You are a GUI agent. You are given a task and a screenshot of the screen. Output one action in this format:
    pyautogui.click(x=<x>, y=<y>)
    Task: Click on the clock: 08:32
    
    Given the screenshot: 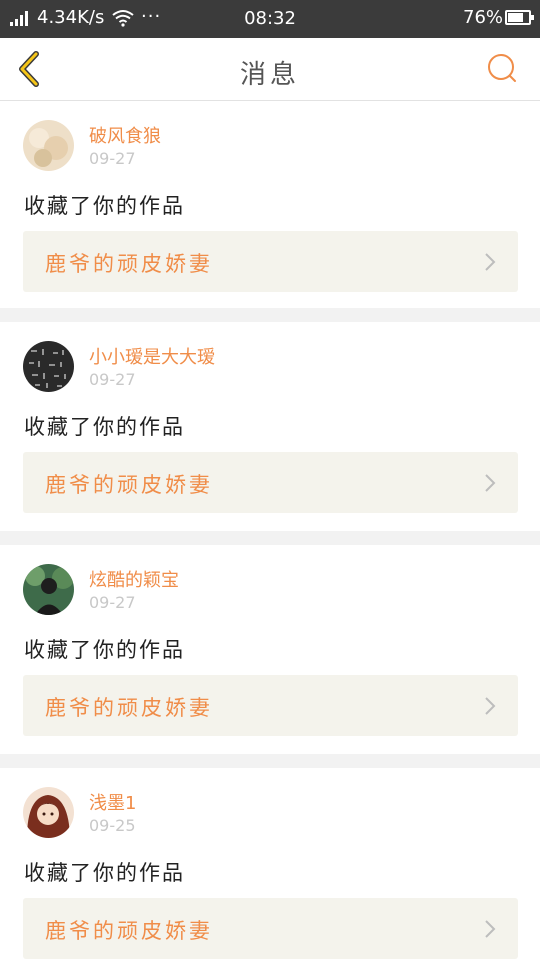 What is the action you would take?
    pyautogui.click(x=270, y=18)
    